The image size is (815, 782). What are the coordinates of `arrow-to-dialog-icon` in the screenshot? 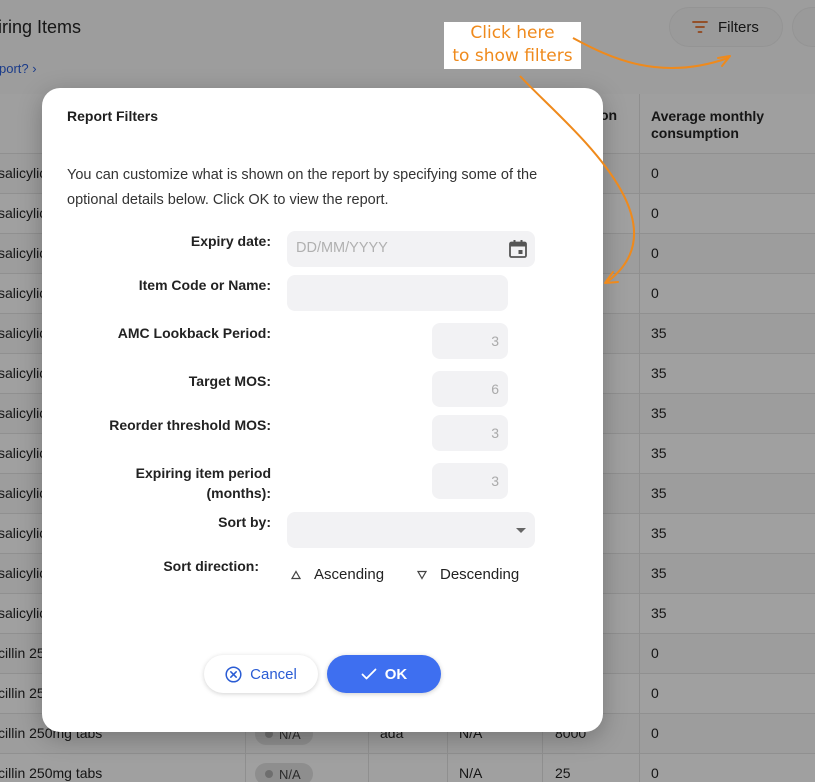 It's located at (577, 179).